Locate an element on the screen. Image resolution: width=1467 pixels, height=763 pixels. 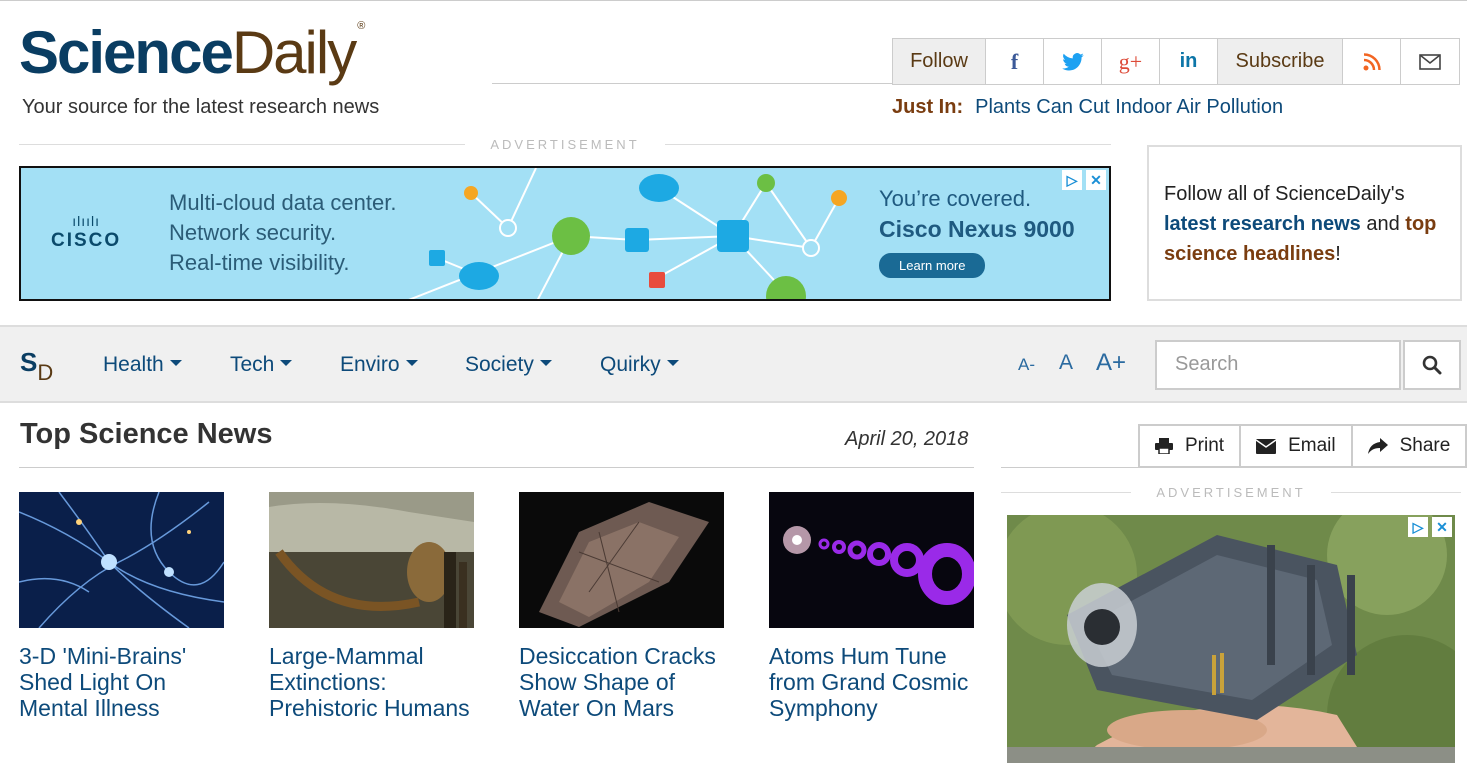
search-button is located at coordinates (1432, 365).